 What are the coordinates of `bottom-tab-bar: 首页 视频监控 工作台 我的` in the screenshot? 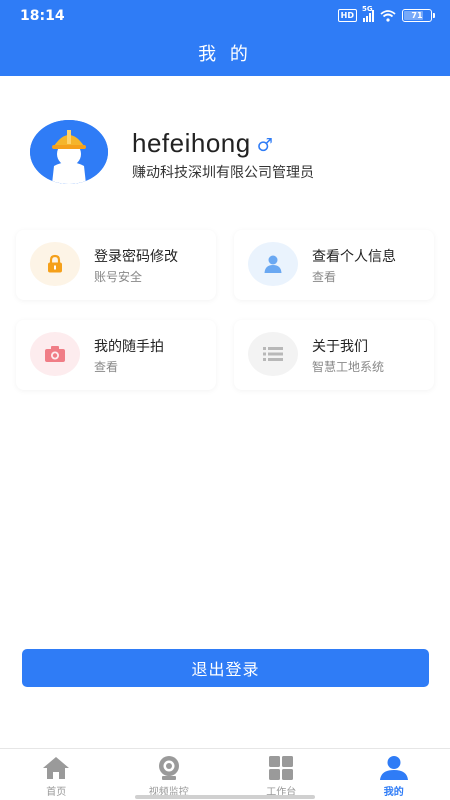 It's located at (225, 774).